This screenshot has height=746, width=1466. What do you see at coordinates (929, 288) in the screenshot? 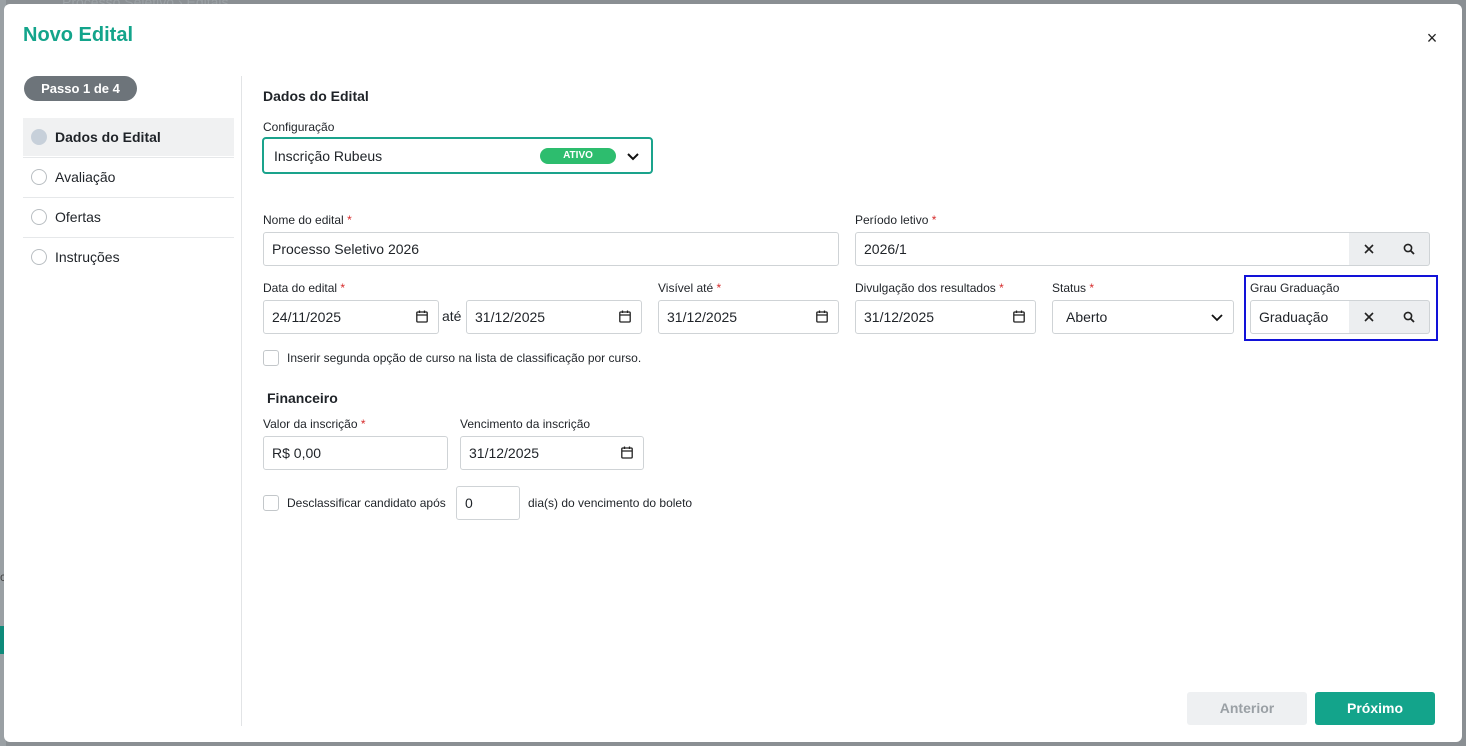
I see `divulgacao-label: Divulgação dos resultados *` at bounding box center [929, 288].